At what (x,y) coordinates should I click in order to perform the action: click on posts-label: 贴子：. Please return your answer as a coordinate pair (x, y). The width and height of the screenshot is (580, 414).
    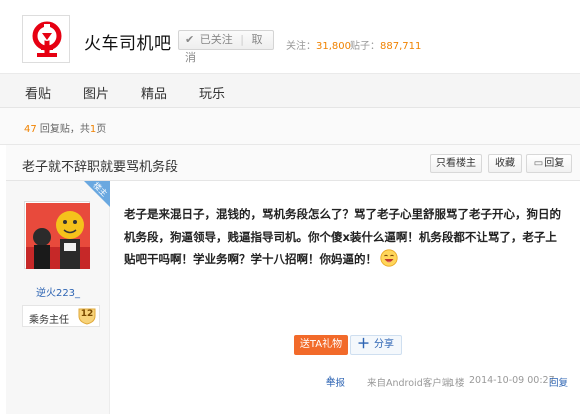
    Looking at the image, I should click on (365, 46).